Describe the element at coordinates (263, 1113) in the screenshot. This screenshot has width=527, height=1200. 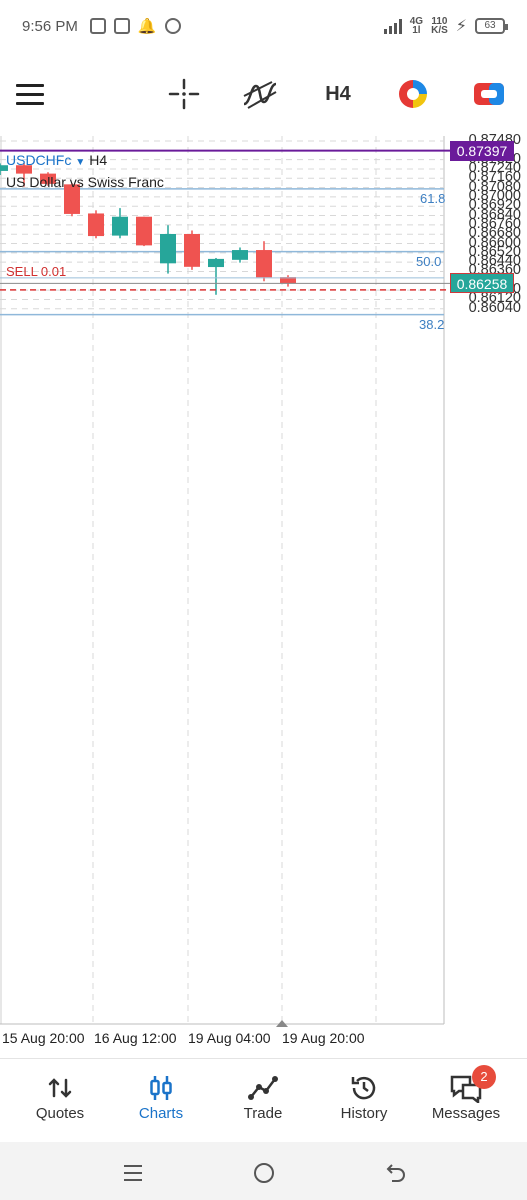
I see `nav-label: Trade` at that location.